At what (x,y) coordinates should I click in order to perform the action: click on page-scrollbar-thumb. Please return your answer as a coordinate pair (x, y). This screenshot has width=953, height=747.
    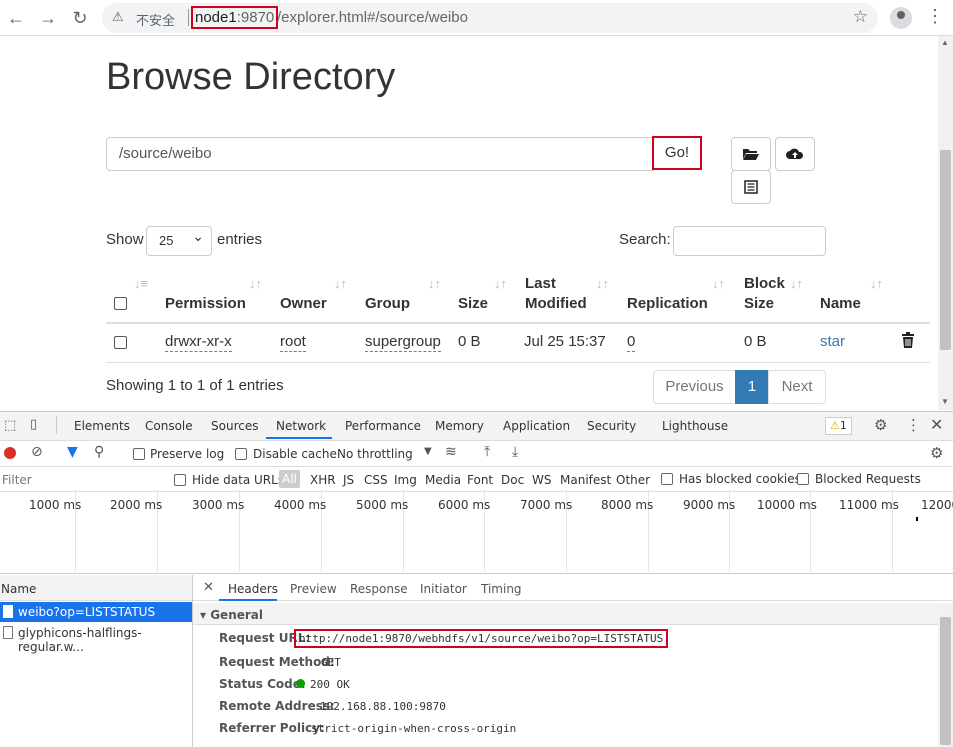
    Looking at the image, I should click on (945, 250).